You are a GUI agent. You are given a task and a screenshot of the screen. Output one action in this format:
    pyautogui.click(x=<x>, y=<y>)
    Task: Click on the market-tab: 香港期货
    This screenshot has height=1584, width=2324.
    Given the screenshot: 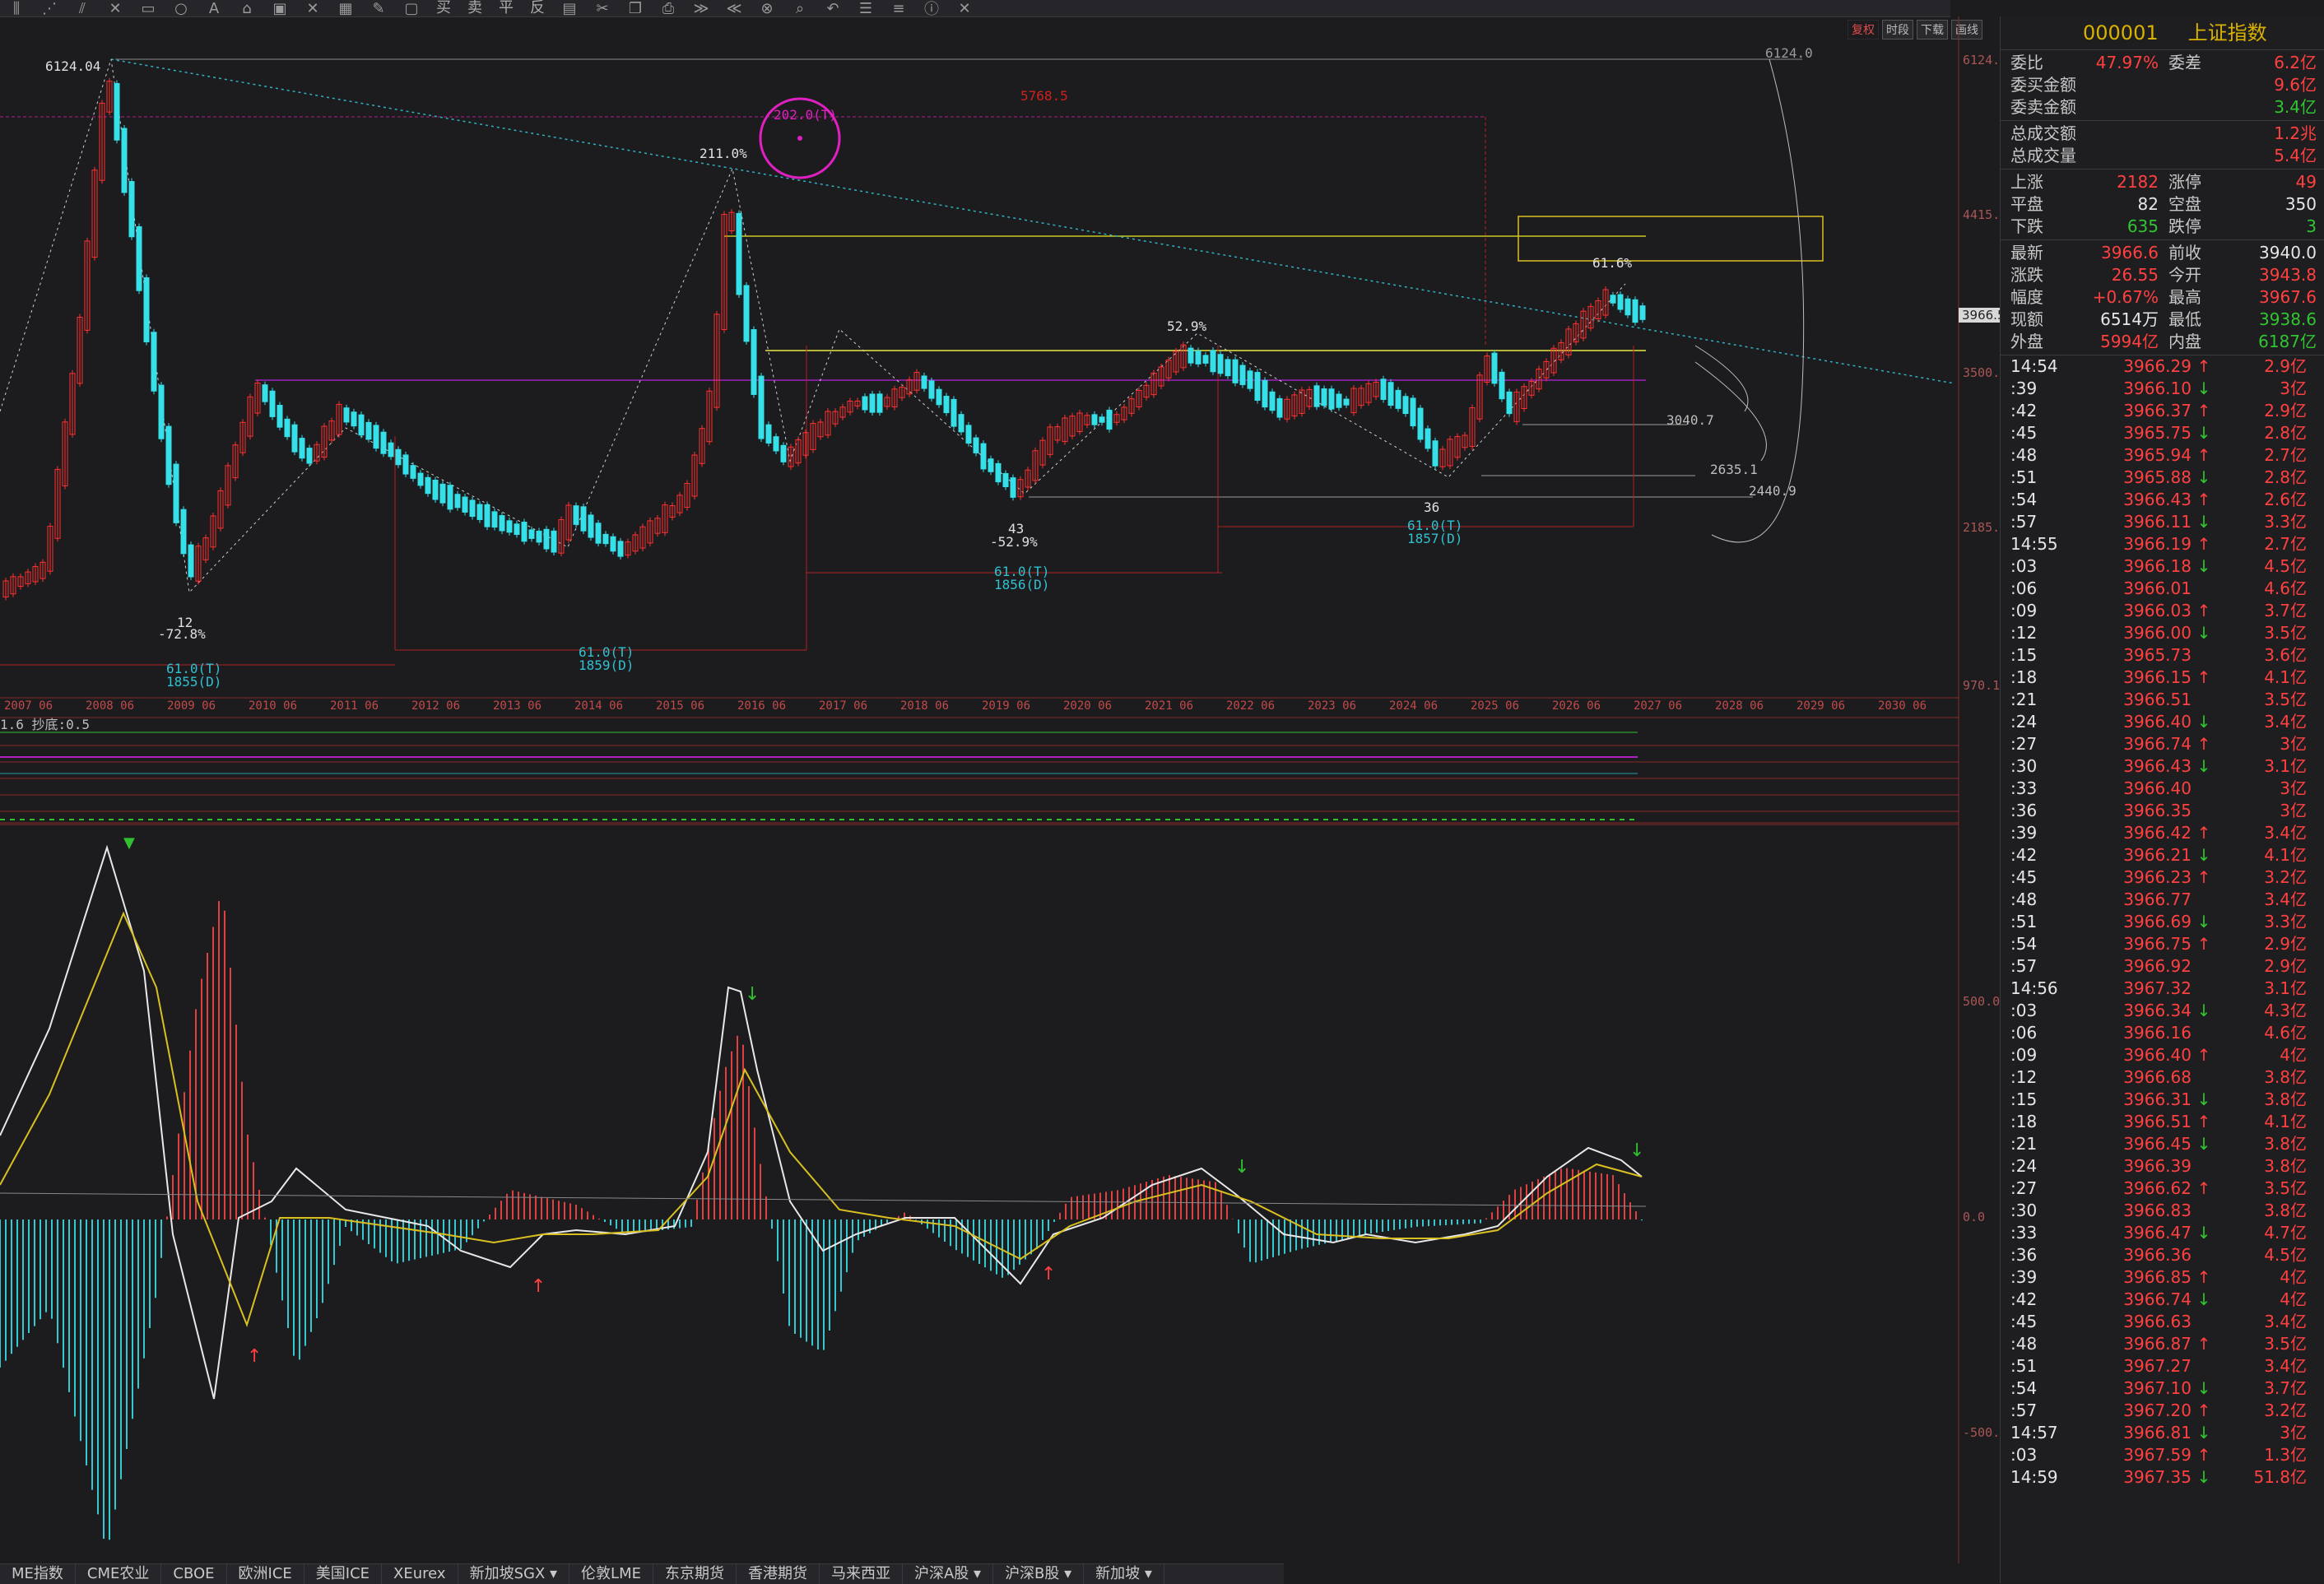 What is the action you would take?
    pyautogui.click(x=778, y=1574)
    